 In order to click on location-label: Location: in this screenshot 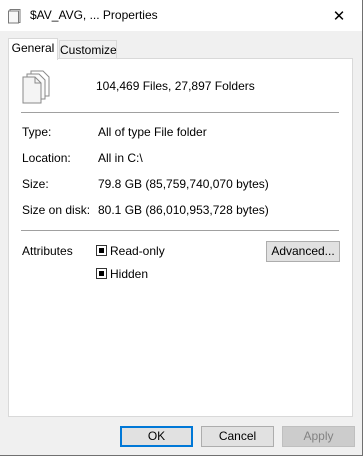, I will do `click(46, 158)`.